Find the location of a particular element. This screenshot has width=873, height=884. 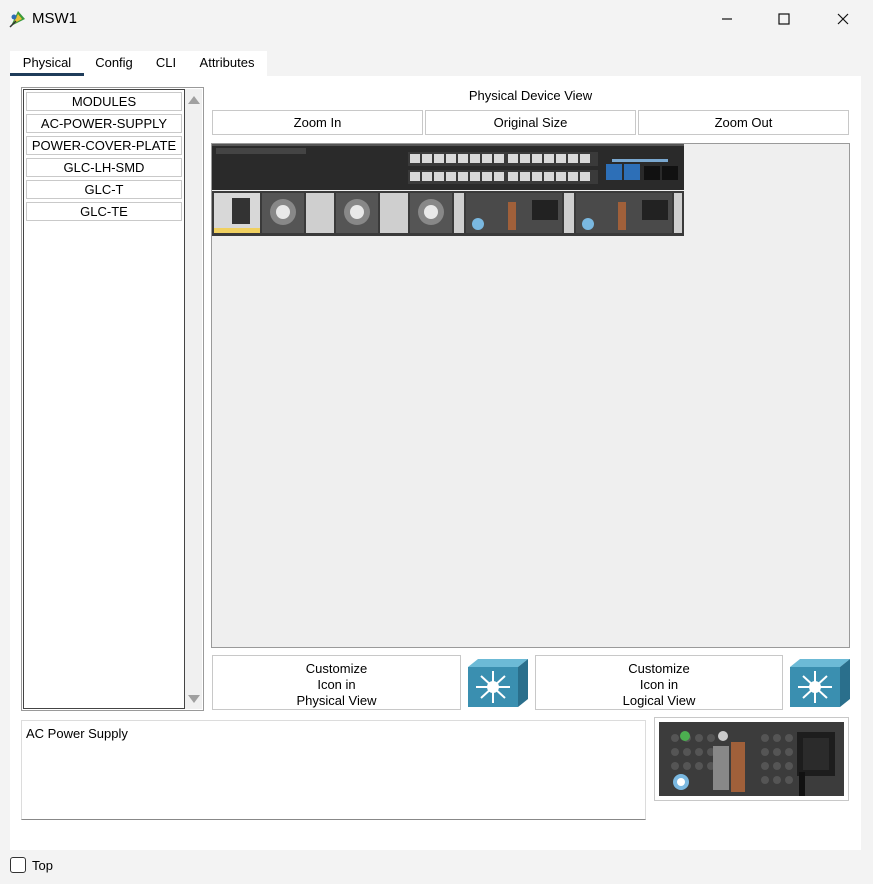

physical-device-view-title: Physical Device View is located at coordinates (530, 95).